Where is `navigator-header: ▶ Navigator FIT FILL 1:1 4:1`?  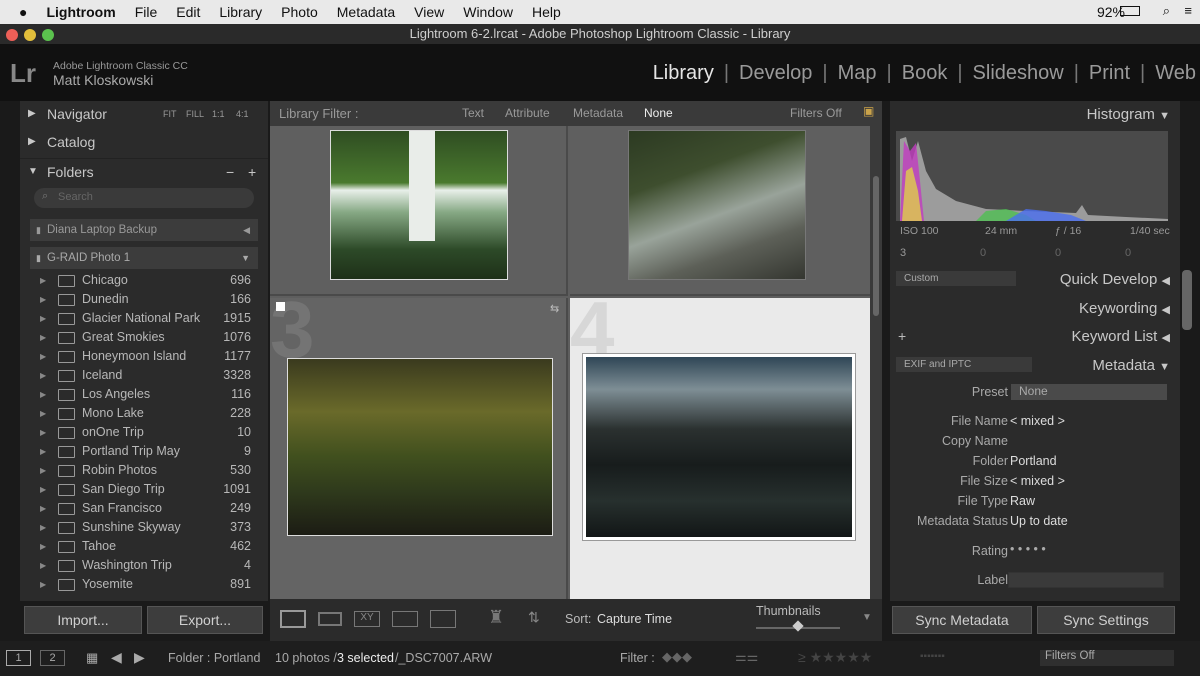
navigator-header: ▶ Navigator FIT FILL 1:1 4:1 is located at coordinates (144, 114).